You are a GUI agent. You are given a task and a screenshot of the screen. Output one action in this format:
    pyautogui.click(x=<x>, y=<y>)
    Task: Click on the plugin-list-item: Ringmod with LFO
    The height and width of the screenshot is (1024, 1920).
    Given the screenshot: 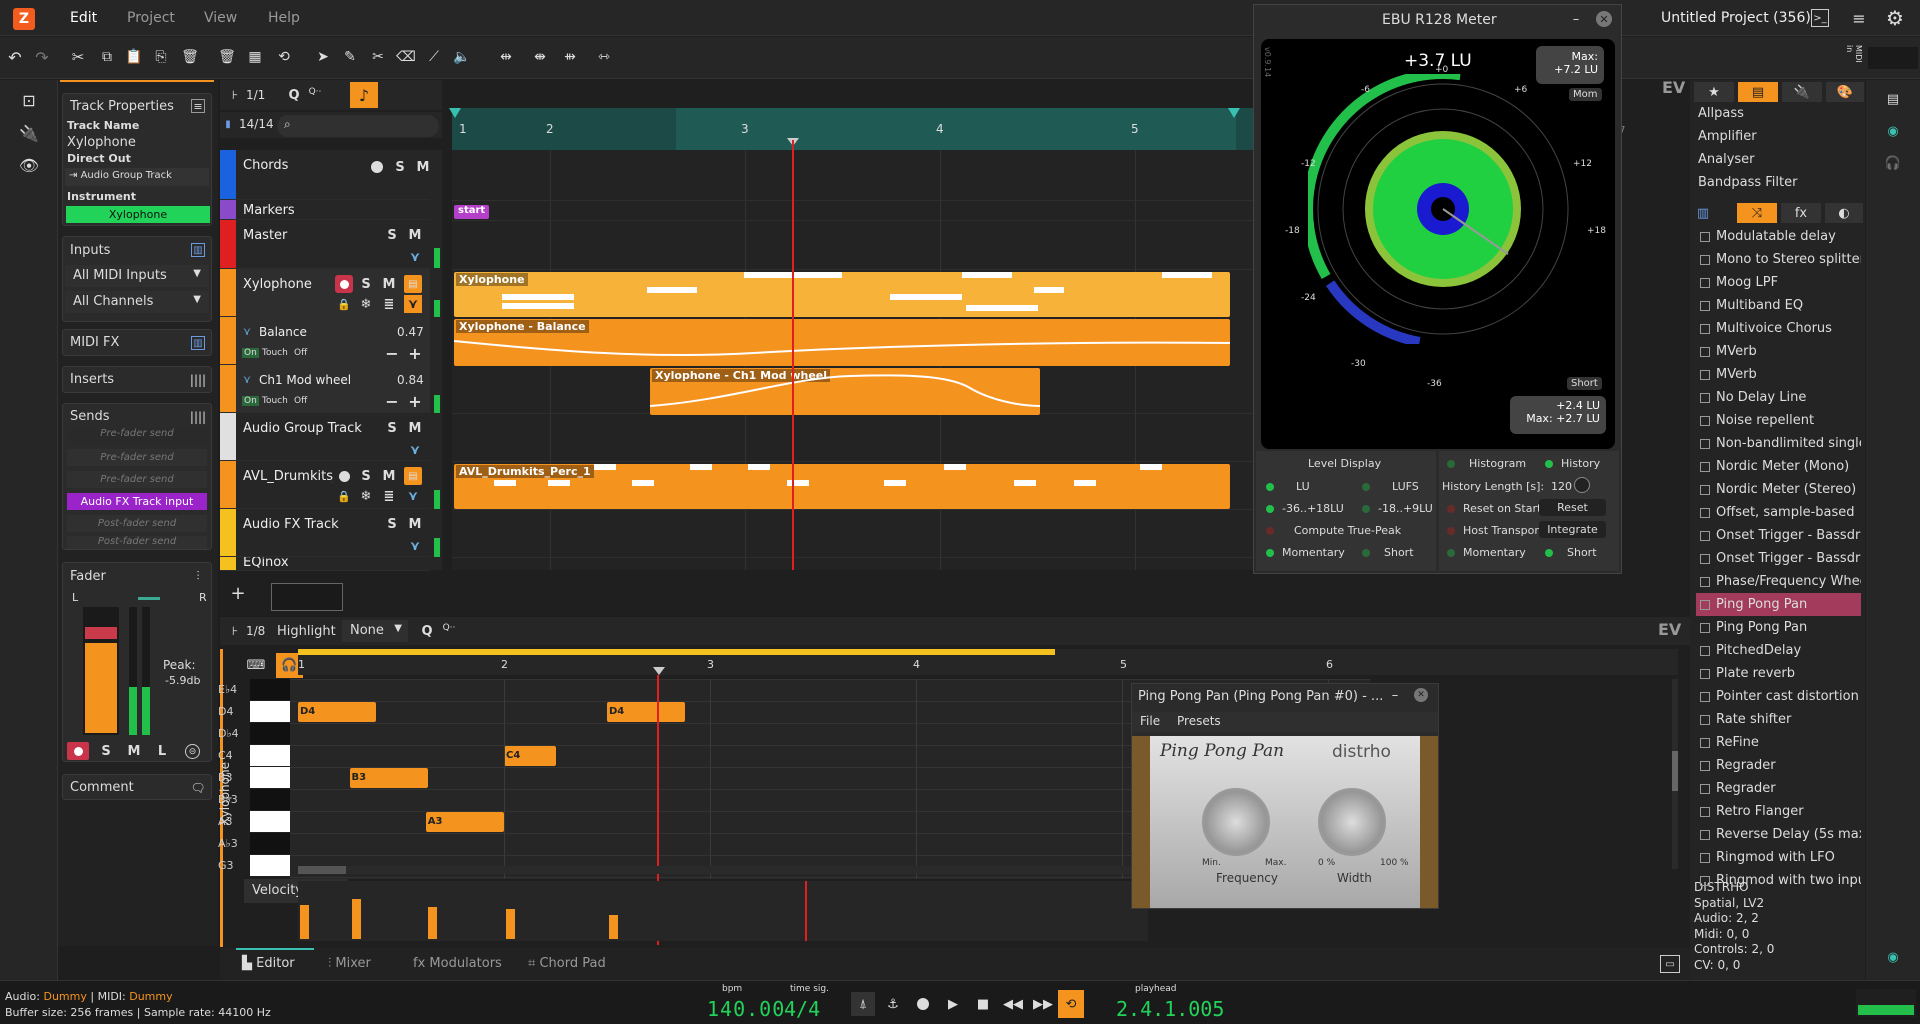 What is the action you would take?
    pyautogui.click(x=1778, y=857)
    